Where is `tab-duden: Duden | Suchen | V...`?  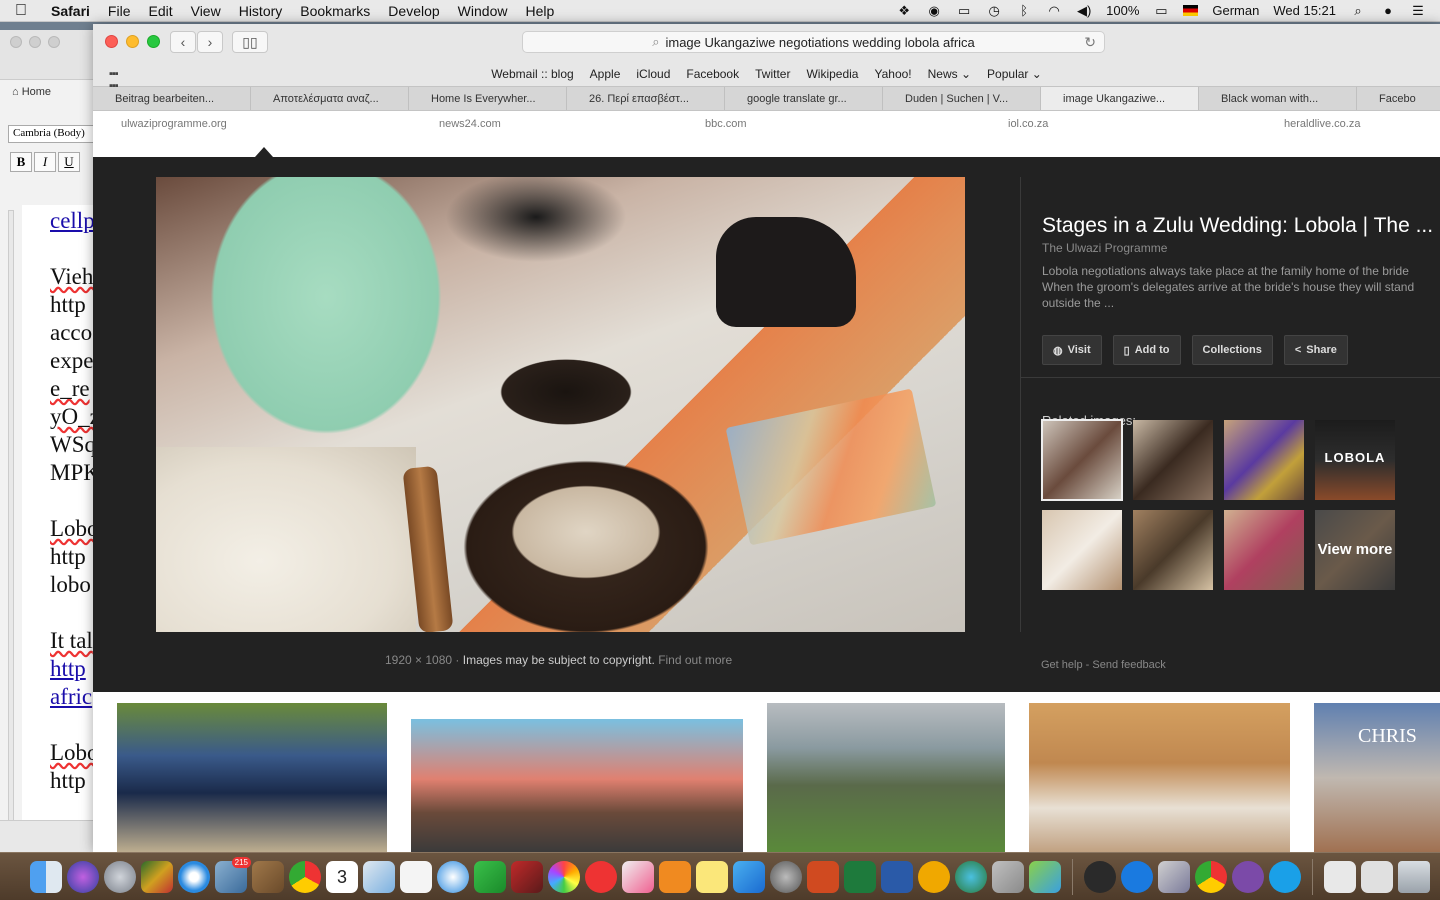
tab-duden: Duden | Suchen | V... is located at coordinates (962, 98).